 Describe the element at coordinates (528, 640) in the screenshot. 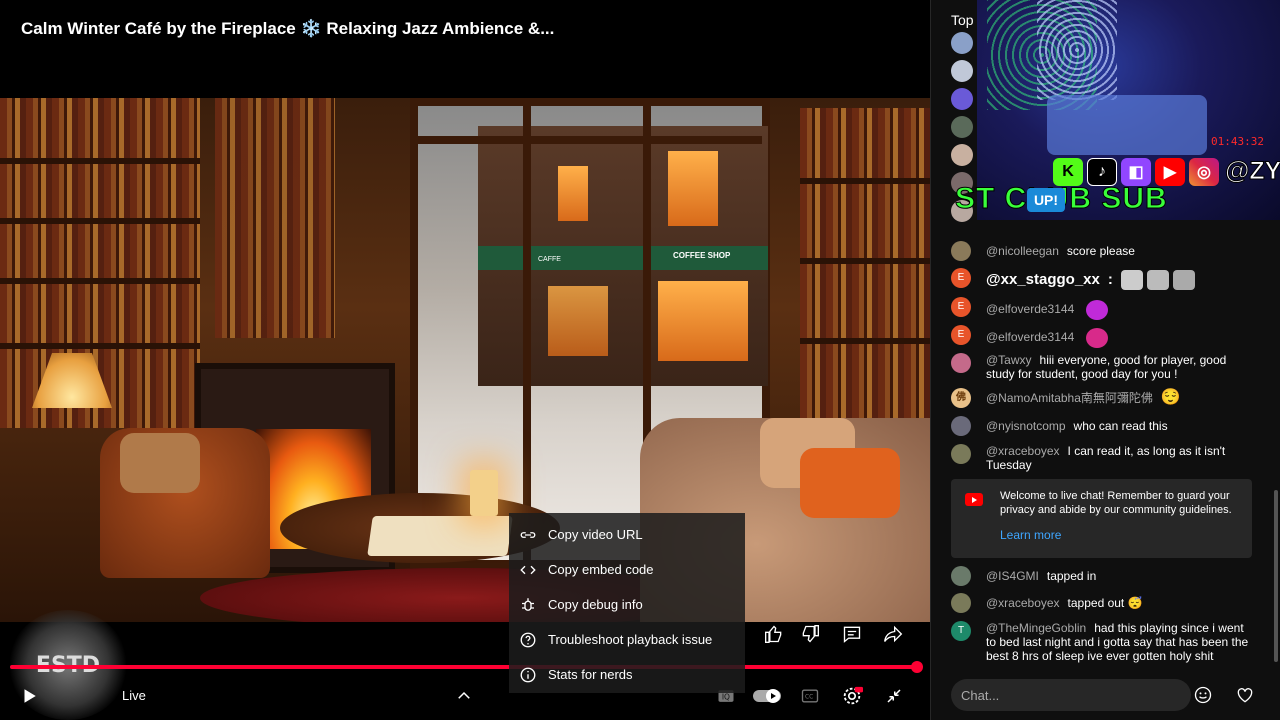

I see `question-icon` at that location.